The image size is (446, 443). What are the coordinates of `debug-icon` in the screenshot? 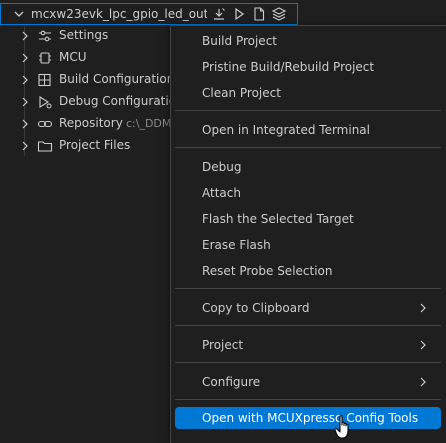 It's located at (219, 14).